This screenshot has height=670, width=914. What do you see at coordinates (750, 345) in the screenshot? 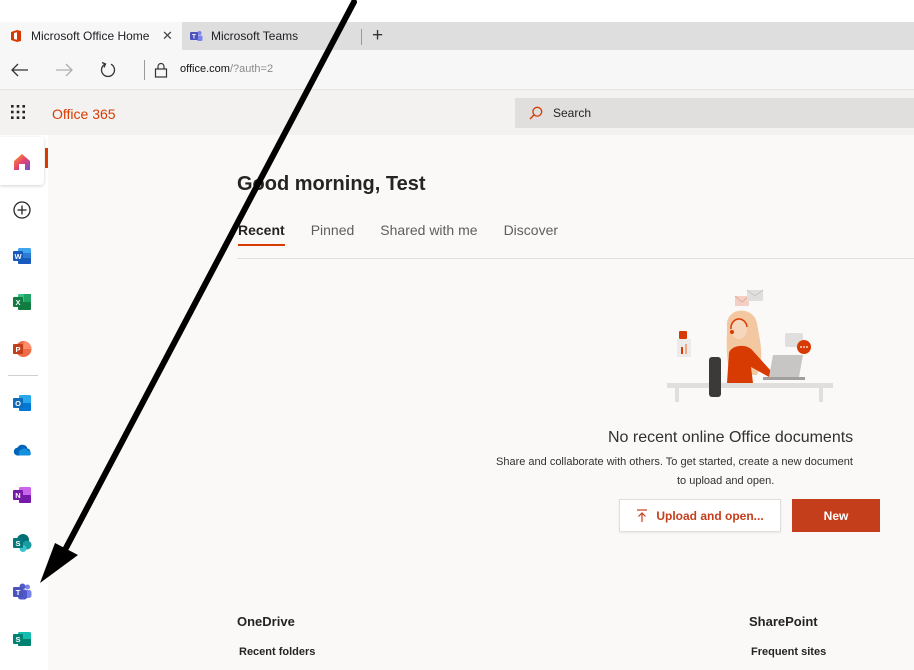
I see `empty-state-illustration` at bounding box center [750, 345].